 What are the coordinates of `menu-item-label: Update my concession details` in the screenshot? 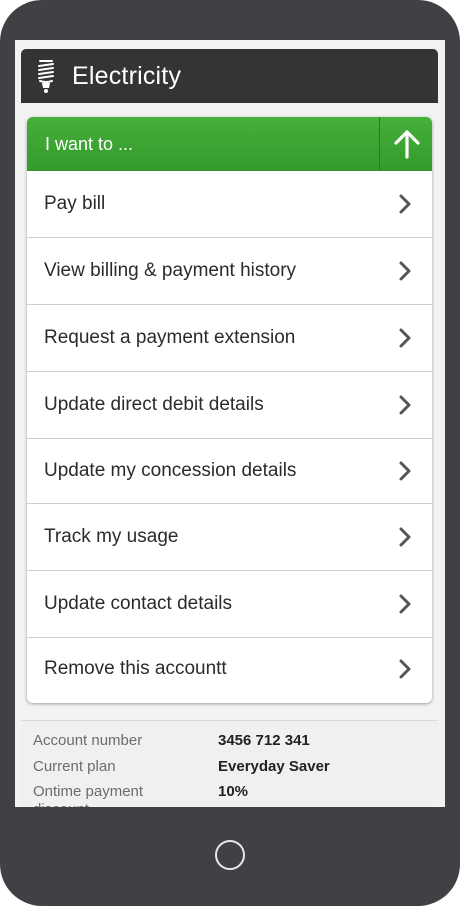 It's located at (170, 470).